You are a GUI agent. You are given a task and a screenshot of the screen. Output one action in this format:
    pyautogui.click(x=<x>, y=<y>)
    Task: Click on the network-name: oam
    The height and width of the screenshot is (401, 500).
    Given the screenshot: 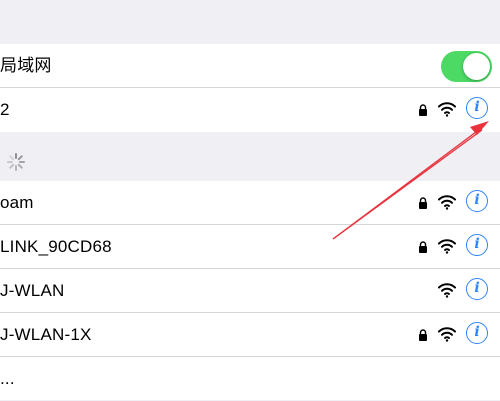 What is the action you would take?
    pyautogui.click(x=17, y=202)
    